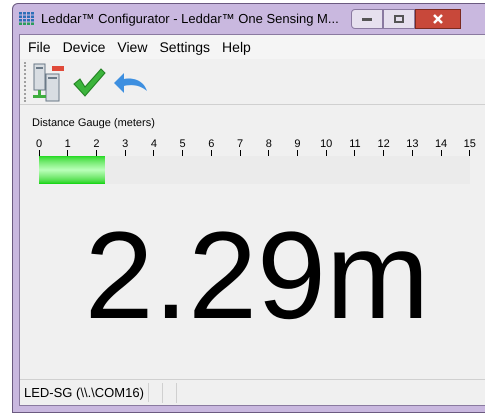 This screenshot has height=415, width=485. I want to click on tick-label: 6, so click(211, 144).